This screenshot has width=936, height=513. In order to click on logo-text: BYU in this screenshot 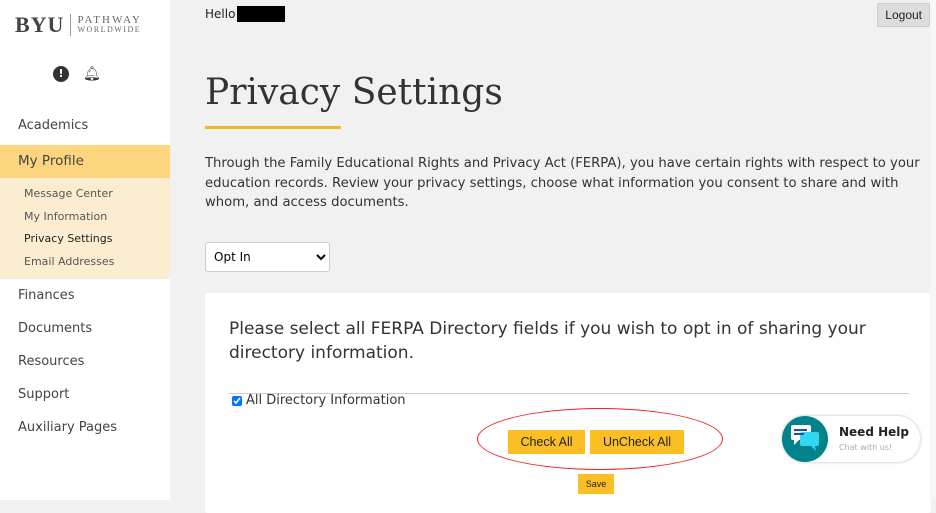, I will do `click(40, 24)`.